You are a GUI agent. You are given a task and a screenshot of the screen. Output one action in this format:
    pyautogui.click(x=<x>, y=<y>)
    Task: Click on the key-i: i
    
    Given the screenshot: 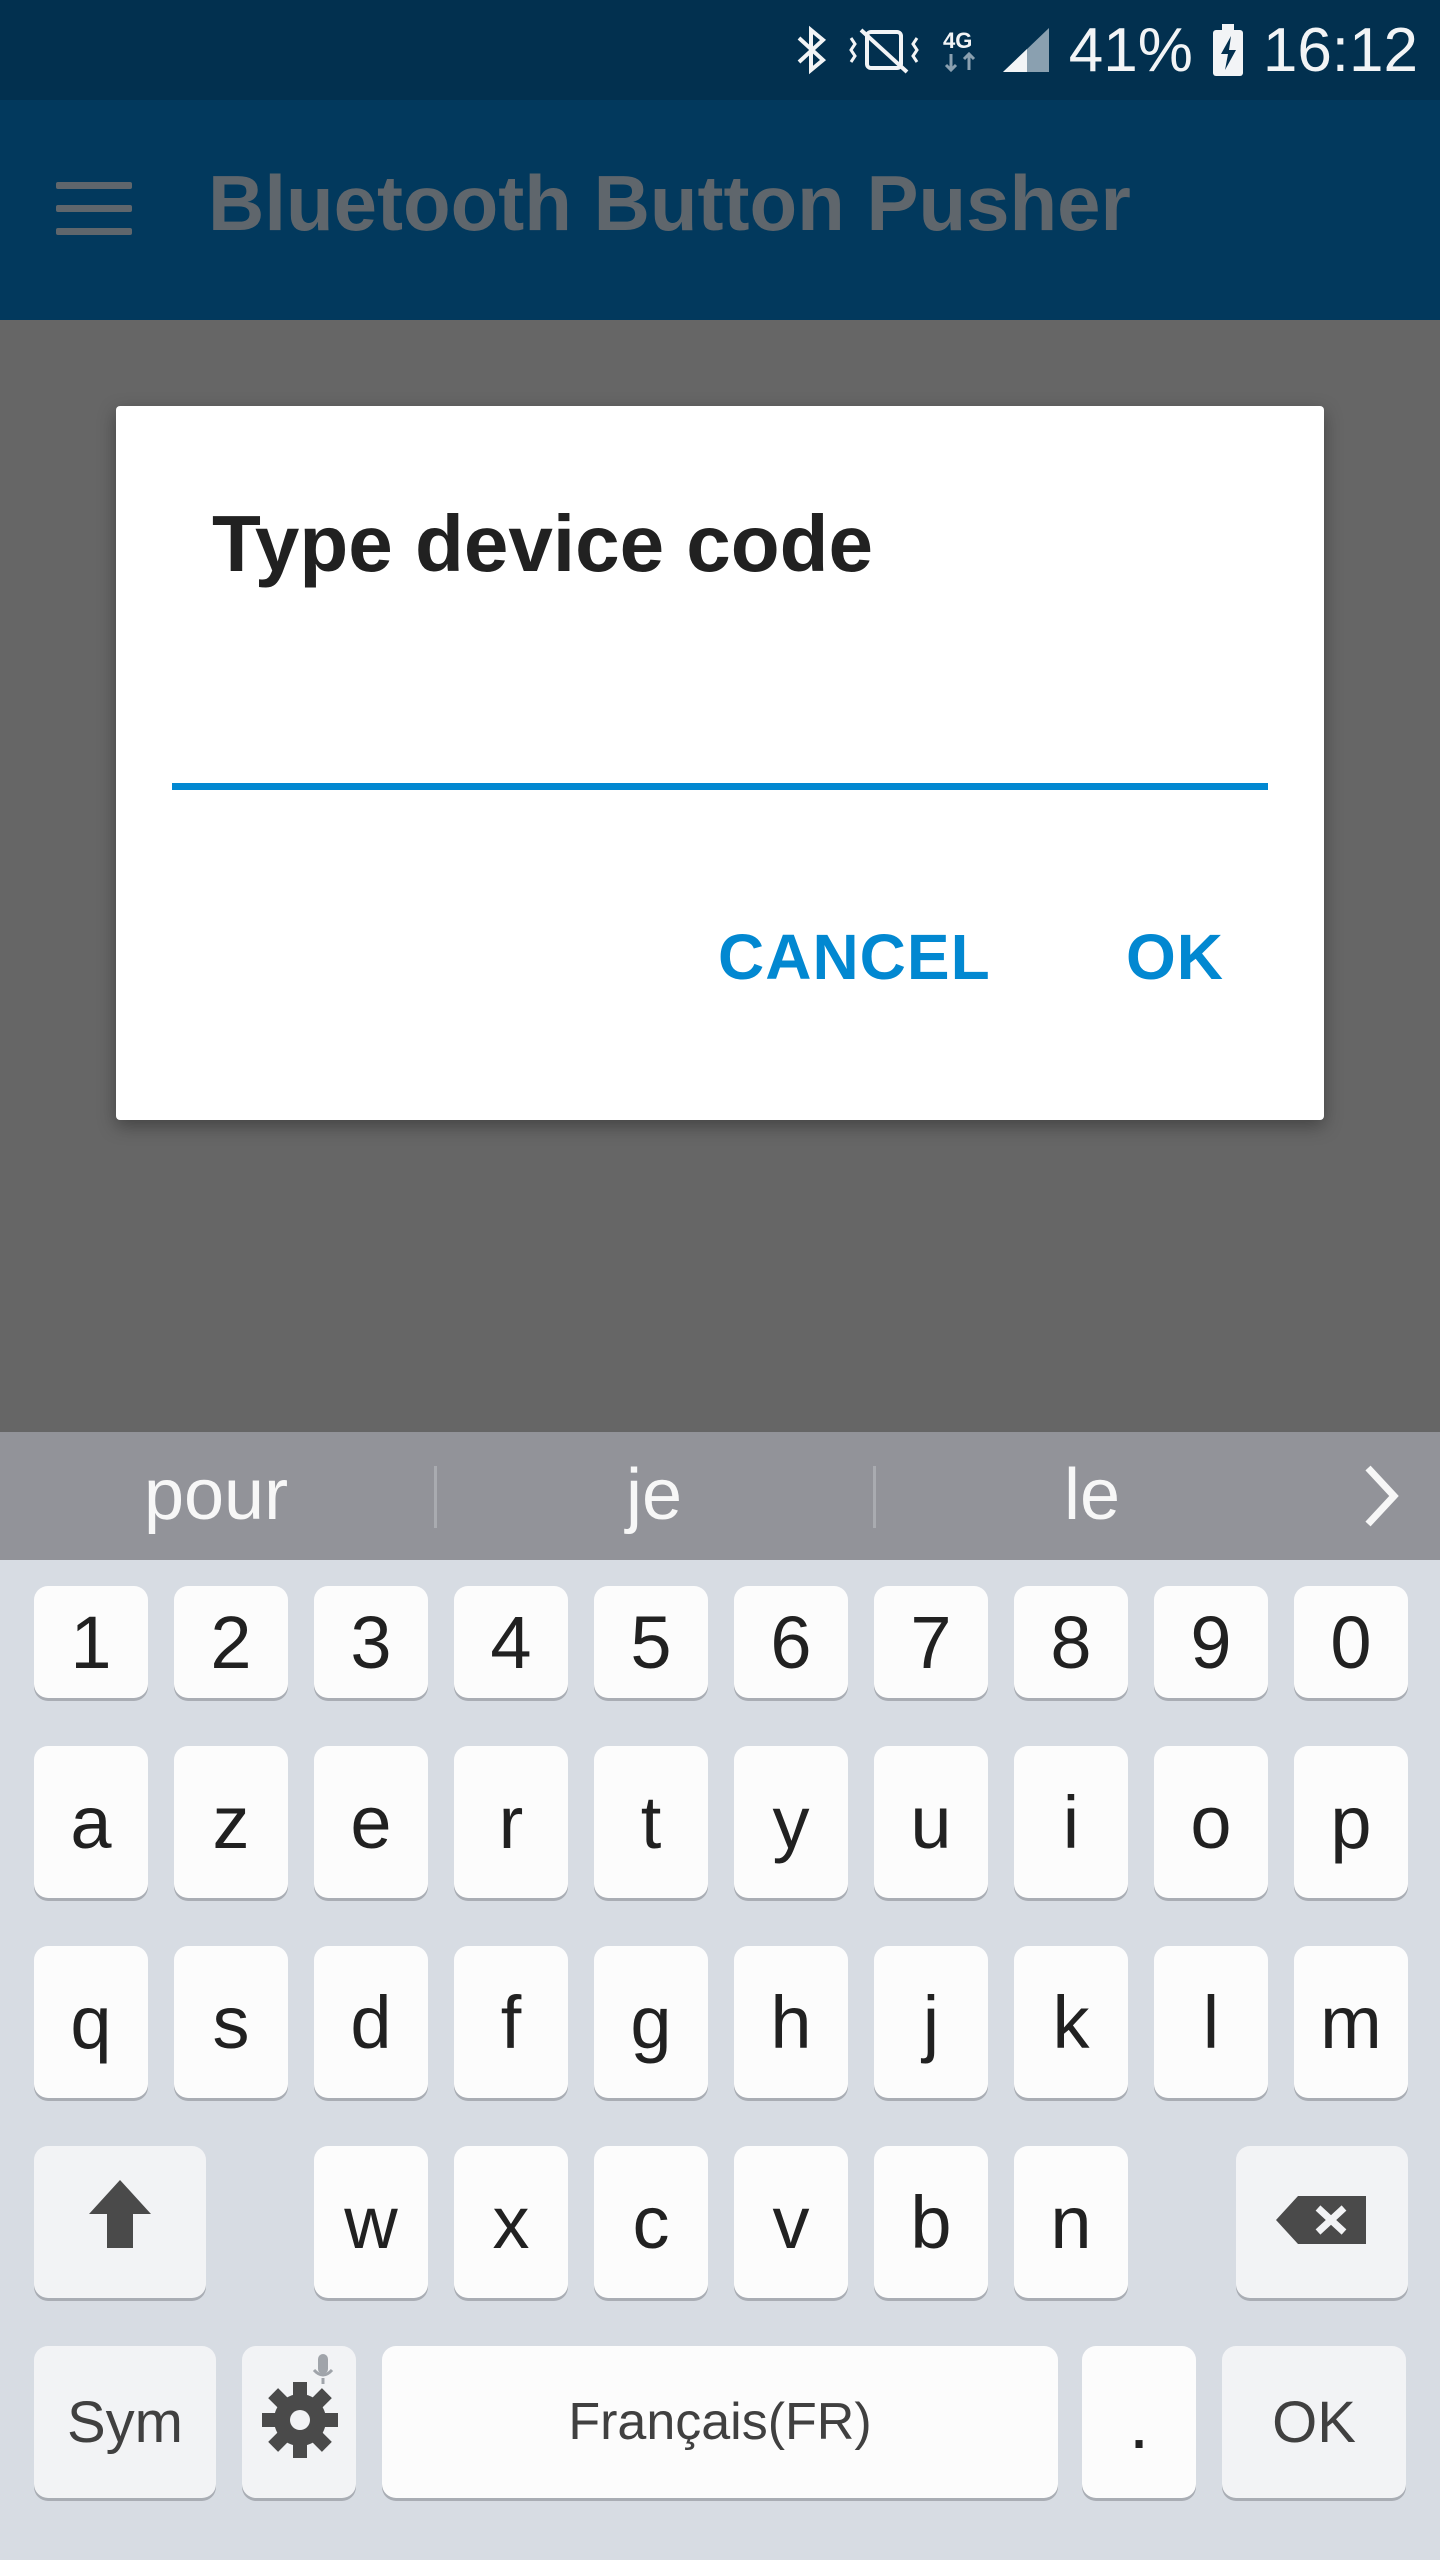 What is the action you would take?
    pyautogui.click(x=1071, y=1822)
    